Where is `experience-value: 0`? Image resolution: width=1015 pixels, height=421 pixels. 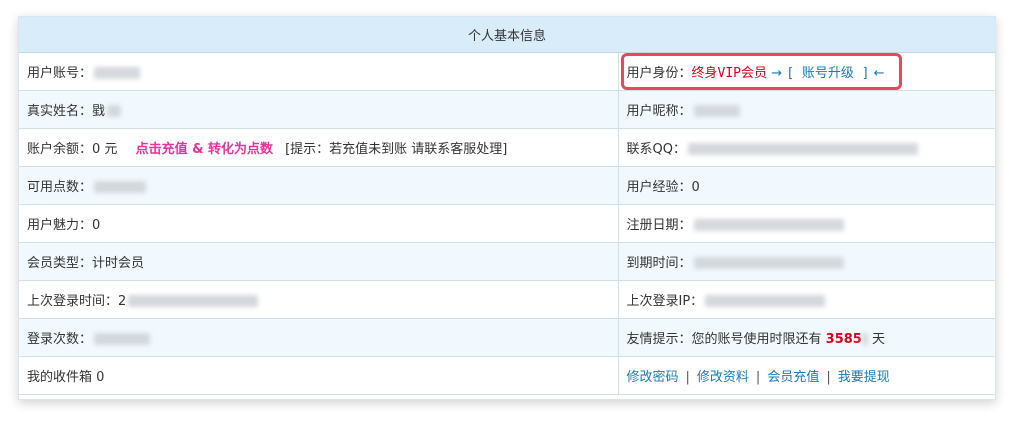
experience-value: 0 is located at coordinates (695, 187).